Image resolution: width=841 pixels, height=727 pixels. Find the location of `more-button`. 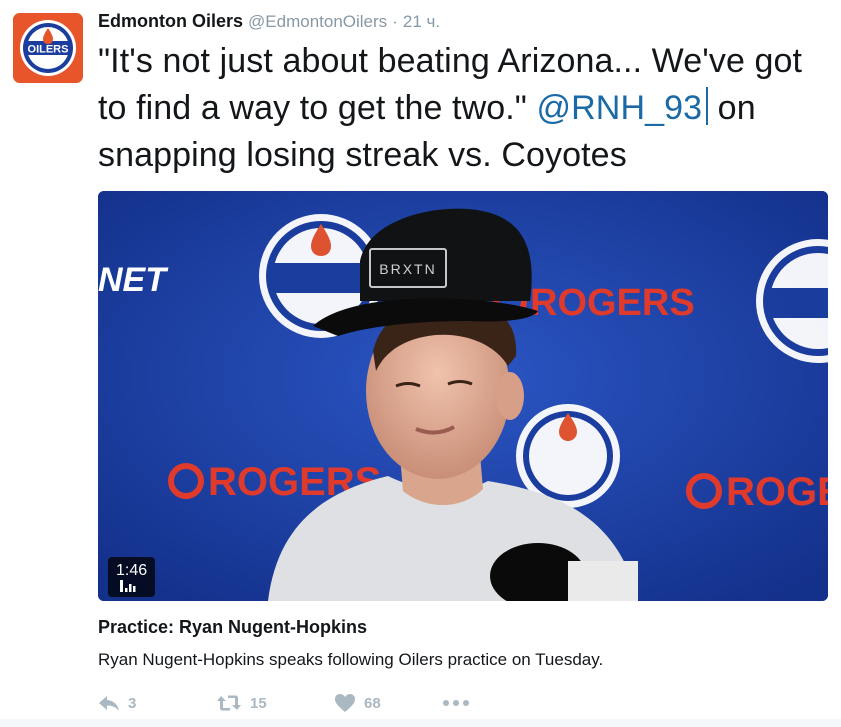

more-button is located at coordinates (456, 703).